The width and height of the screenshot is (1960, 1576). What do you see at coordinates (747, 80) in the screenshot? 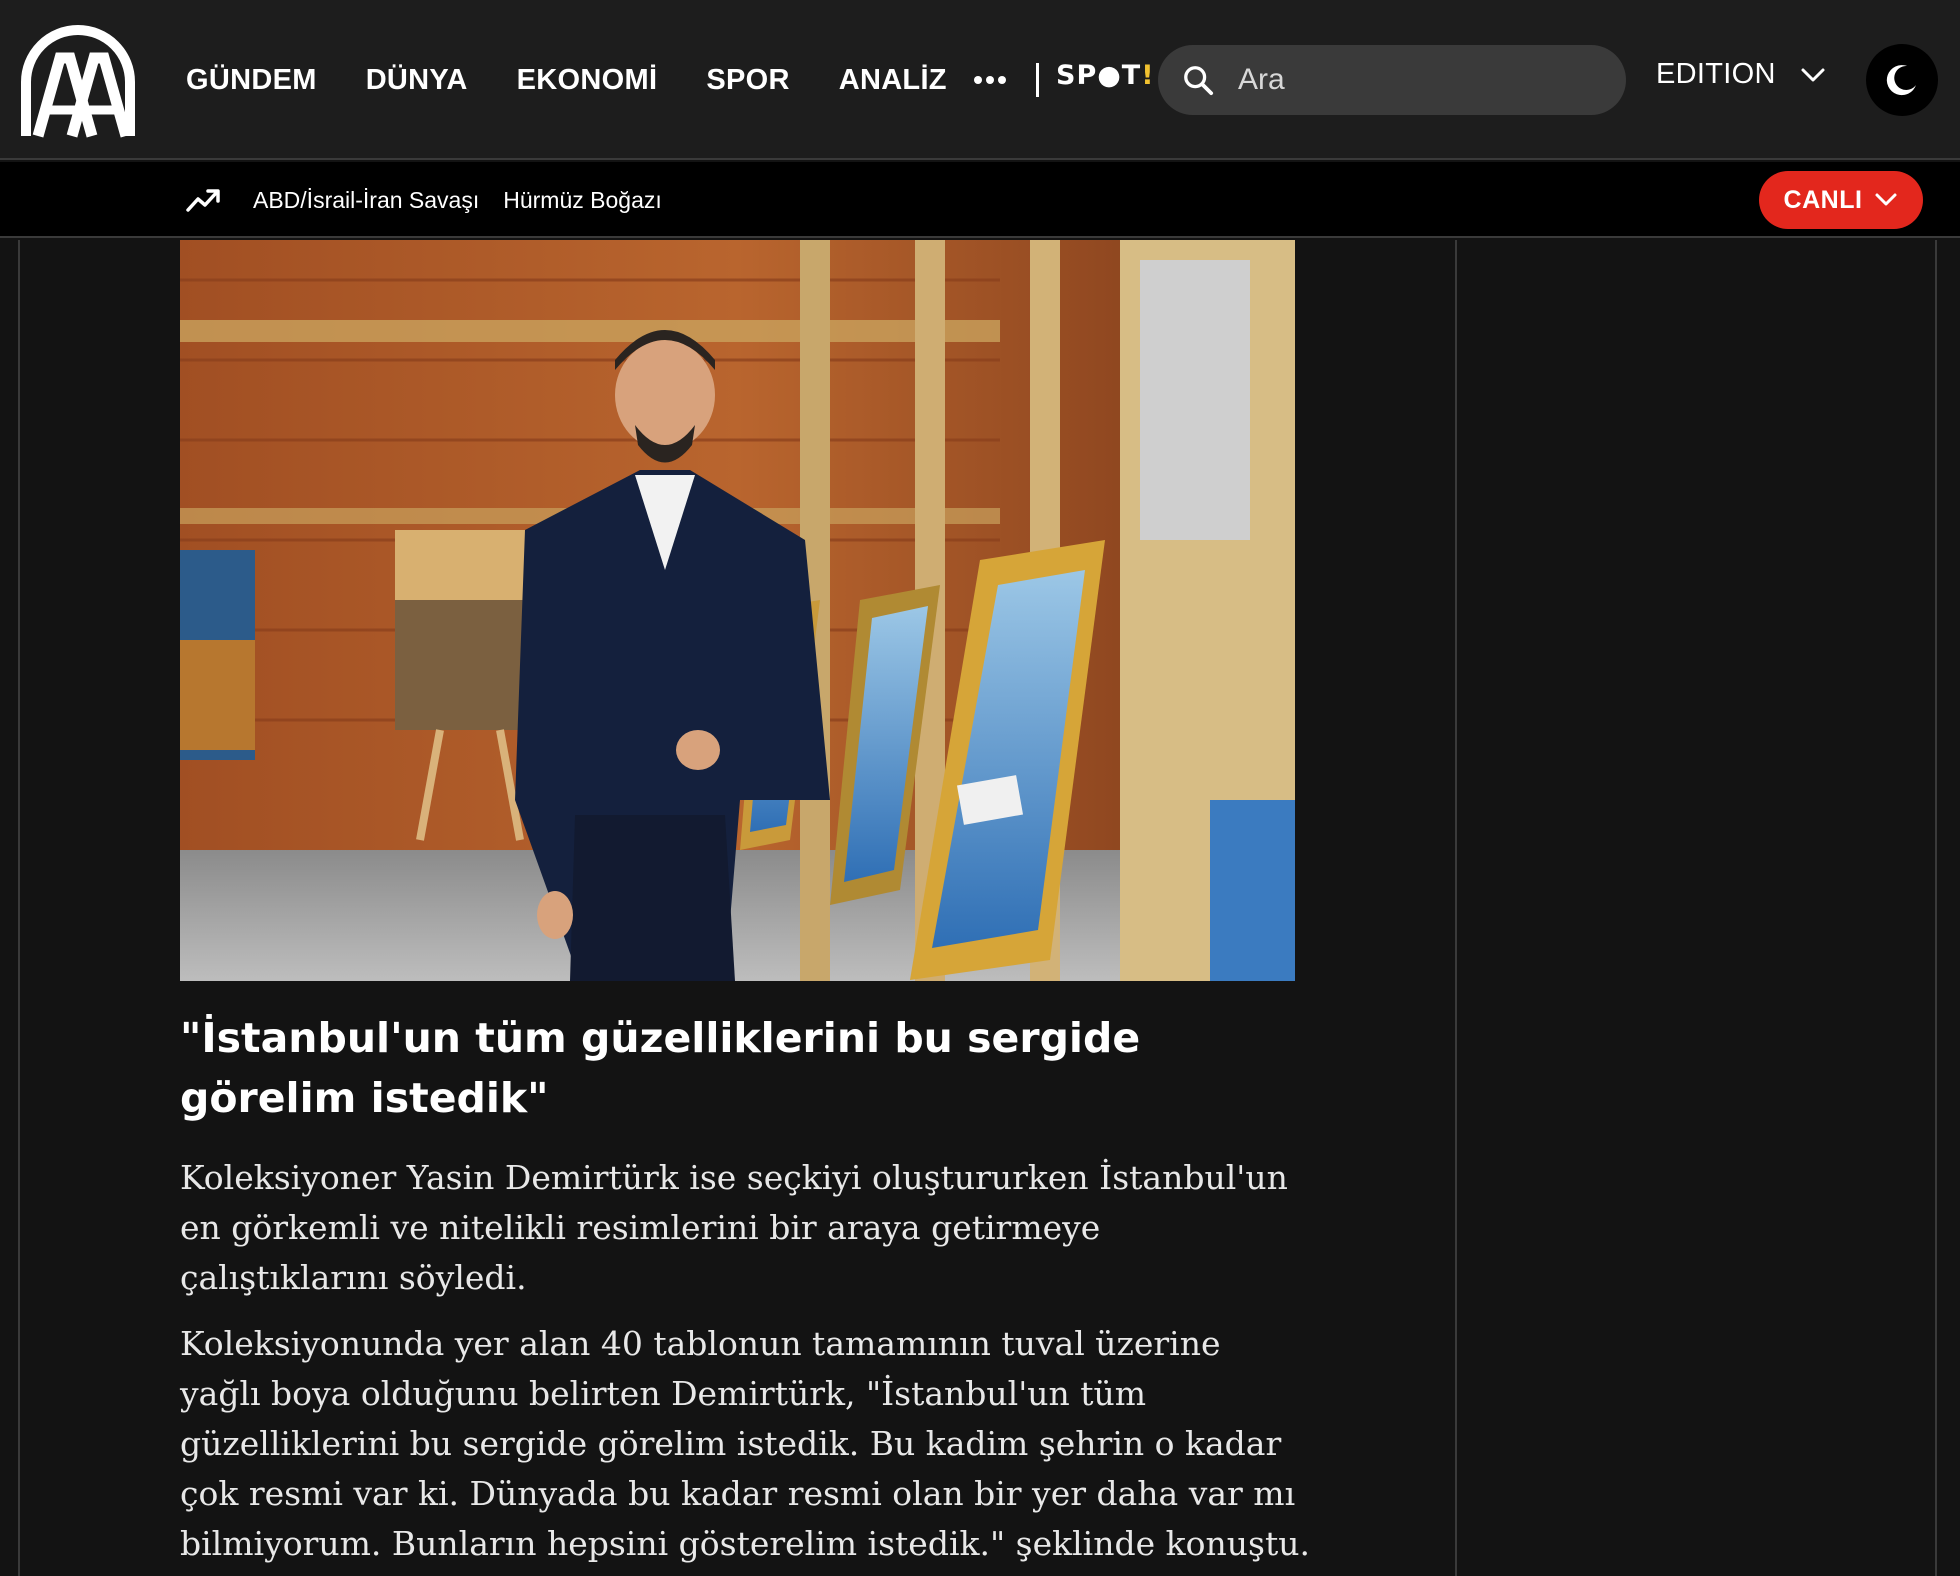
I see `nav-item-spor: SPOR` at bounding box center [747, 80].